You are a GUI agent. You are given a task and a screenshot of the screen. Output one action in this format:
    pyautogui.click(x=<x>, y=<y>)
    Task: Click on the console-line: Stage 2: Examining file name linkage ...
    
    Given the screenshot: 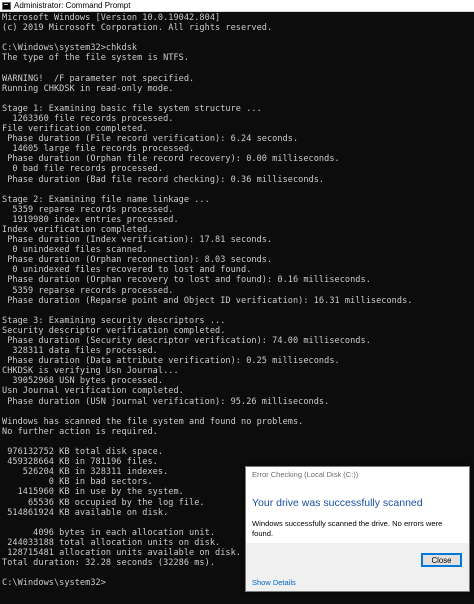 What is the action you would take?
    pyautogui.click(x=106, y=199)
    